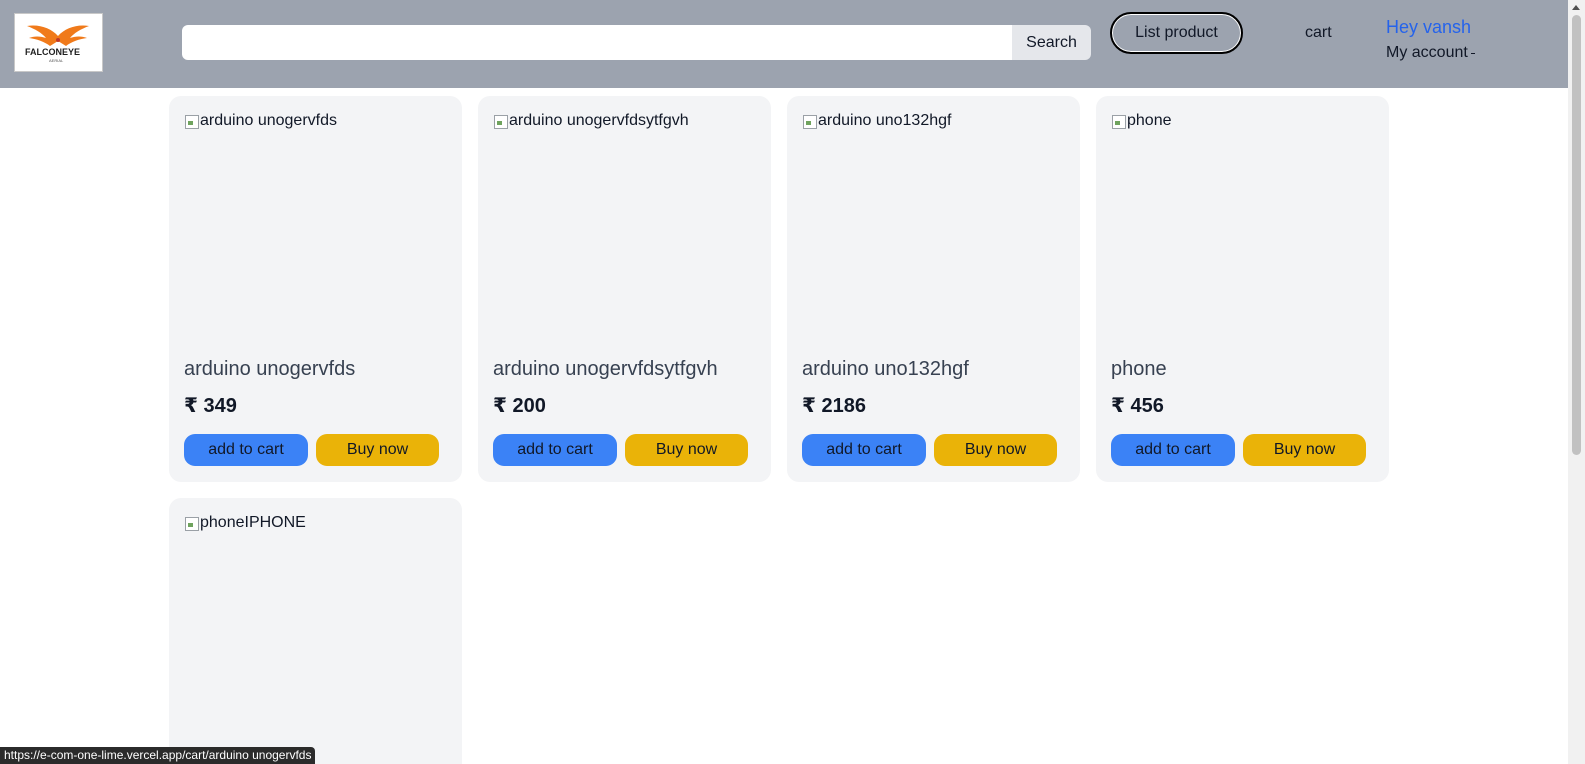 This screenshot has width=1585, height=764. Describe the element at coordinates (1051, 42) in the screenshot. I see `search-button: Search` at that location.